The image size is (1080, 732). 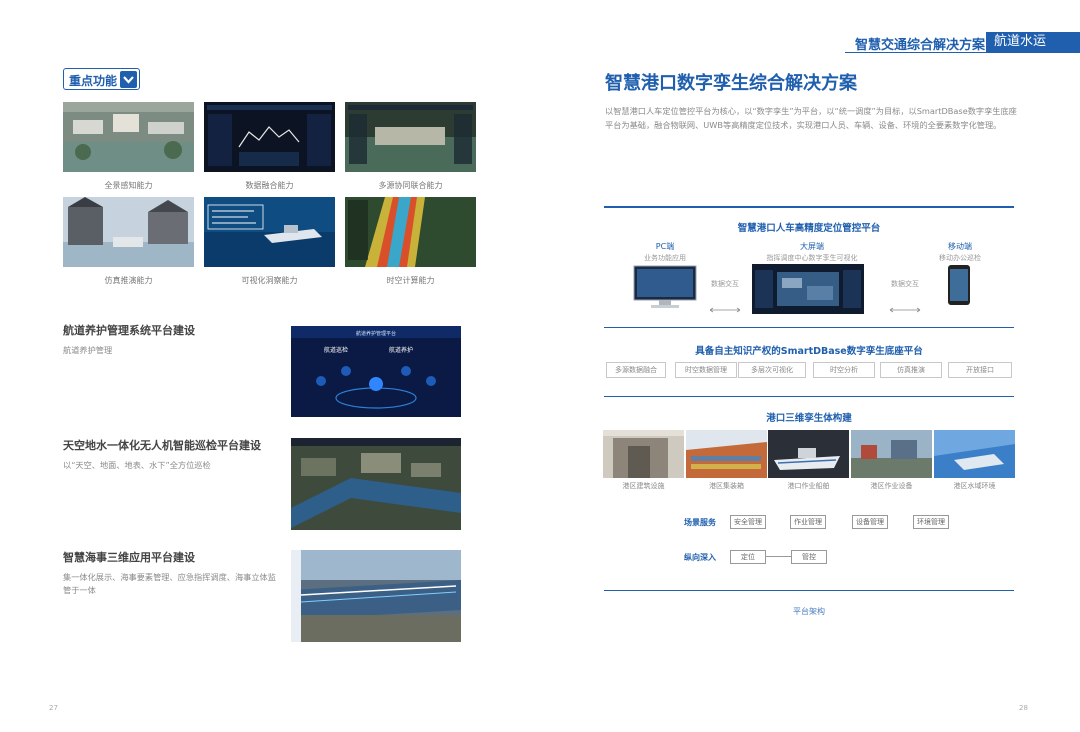 I want to click on page-number-right: 28, so click(x=1023, y=708).